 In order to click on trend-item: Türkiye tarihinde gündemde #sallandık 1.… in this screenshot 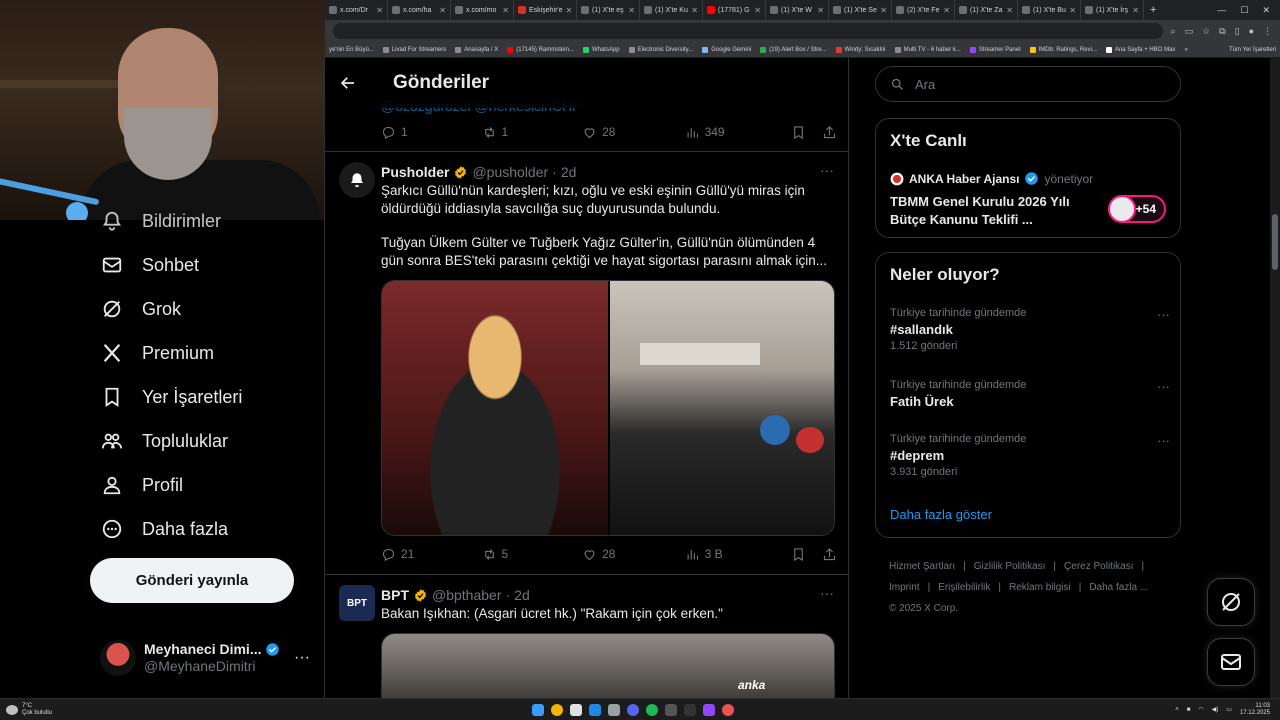, I will do `click(1030, 329)`.